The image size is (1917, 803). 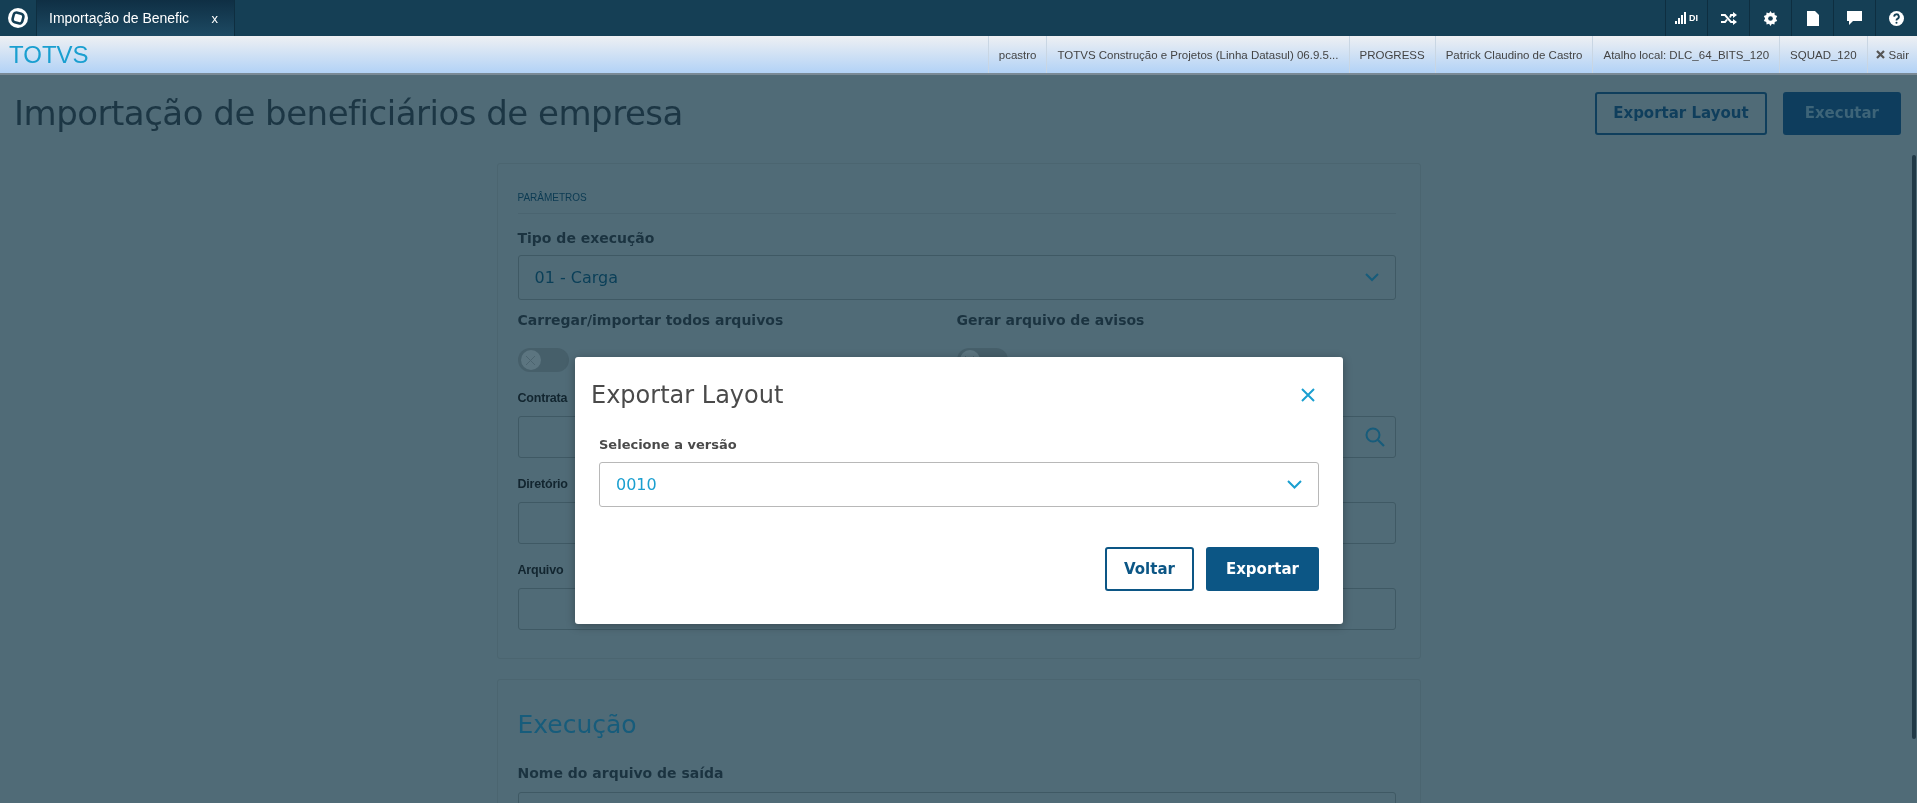 I want to click on section-heading: PARÂMETROS, so click(x=552, y=197).